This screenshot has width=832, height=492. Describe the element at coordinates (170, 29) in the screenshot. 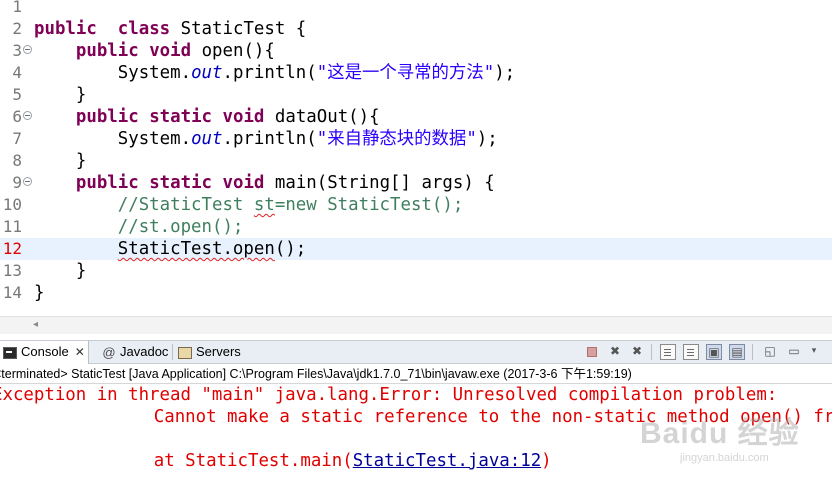

I see `code-text: public class StaticTest {` at that location.